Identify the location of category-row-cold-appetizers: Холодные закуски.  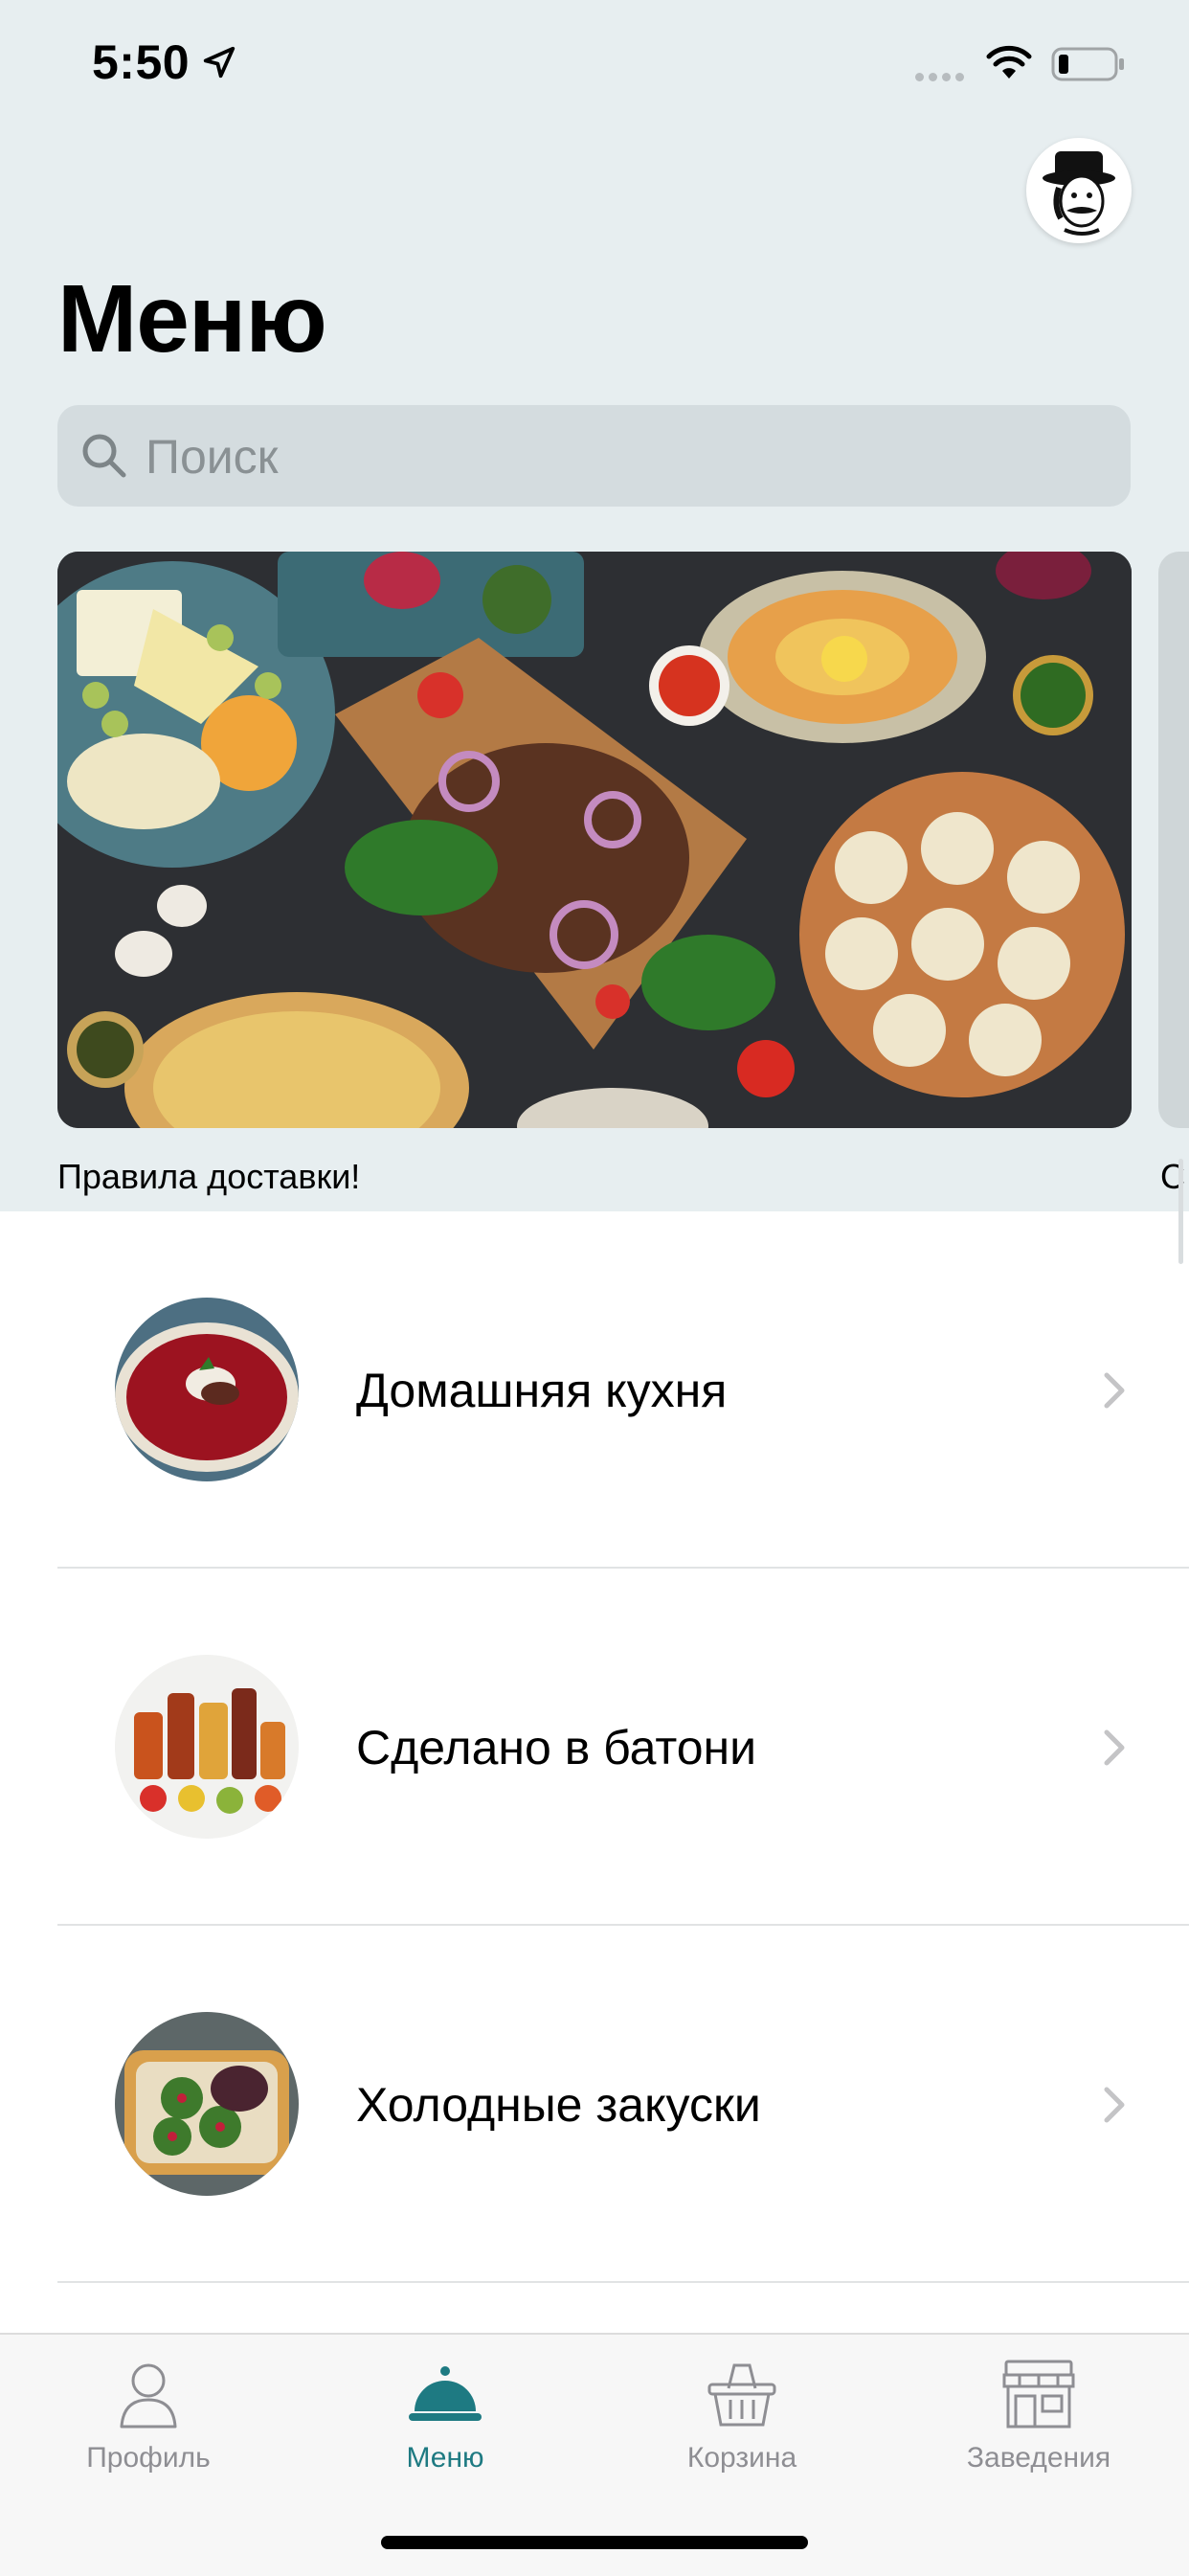
(594, 2104).